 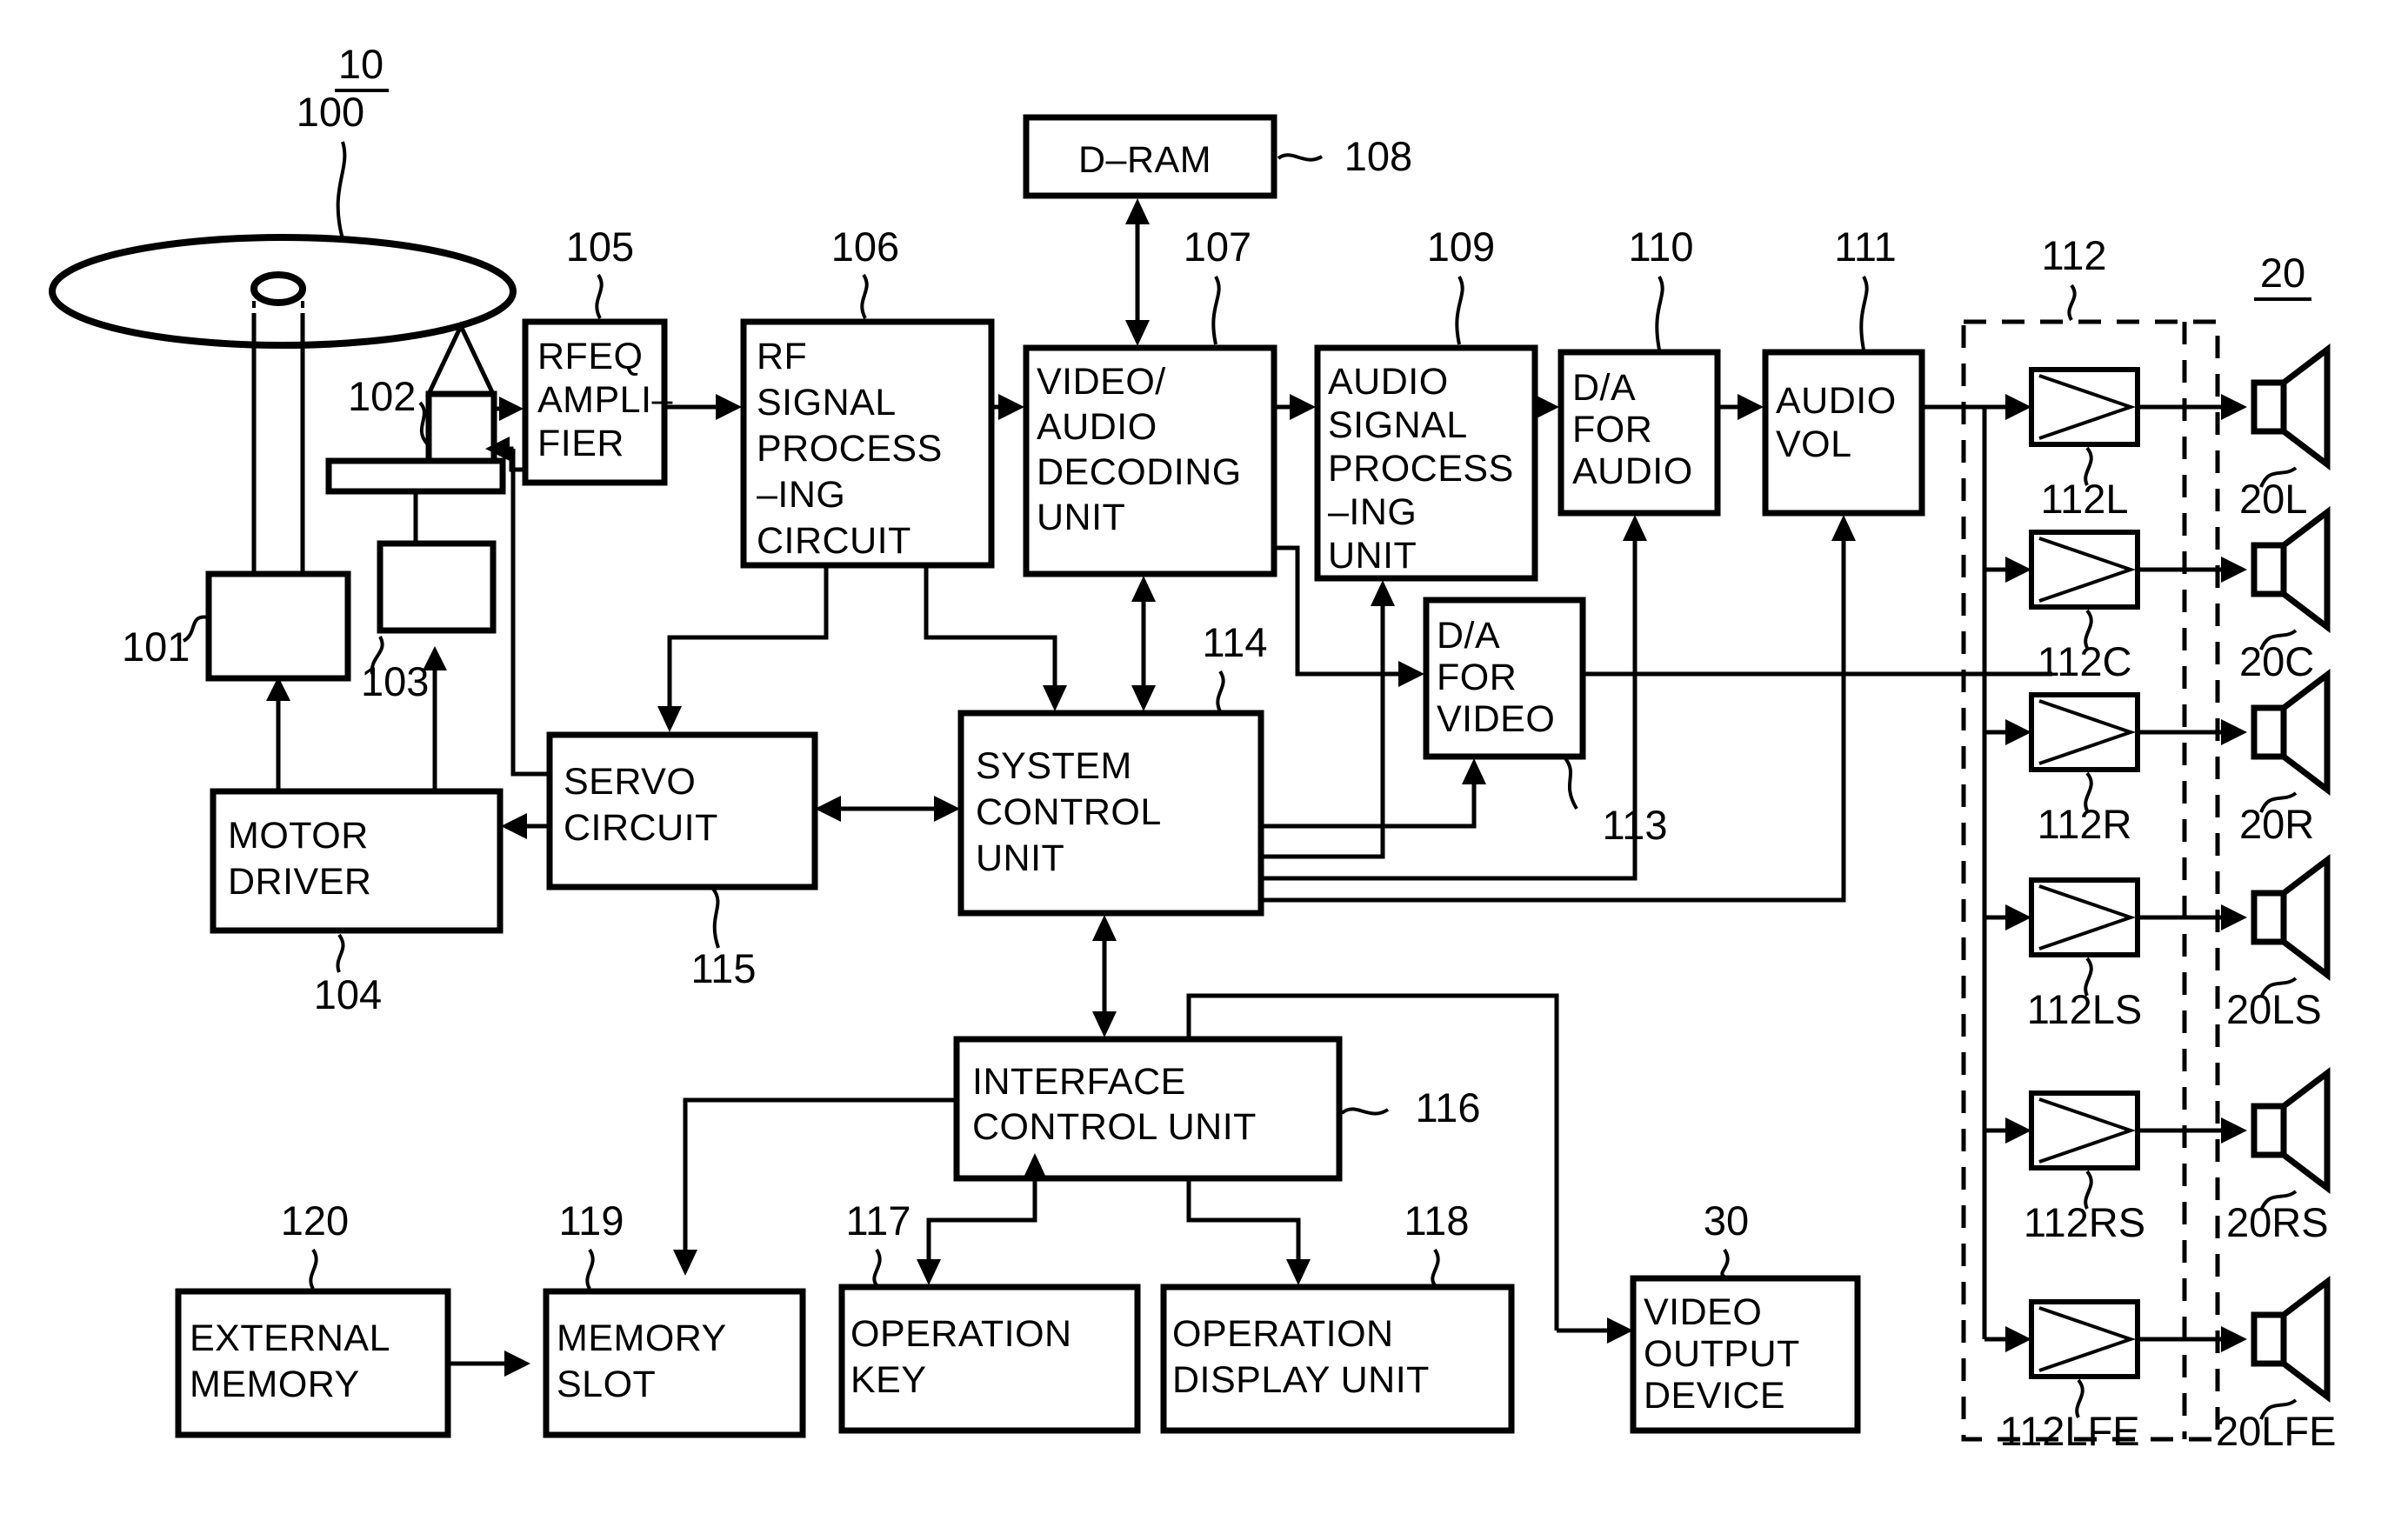 What do you see at coordinates (415, 432) in the screenshot?
I see `optical-pickup-assembly: 102` at bounding box center [415, 432].